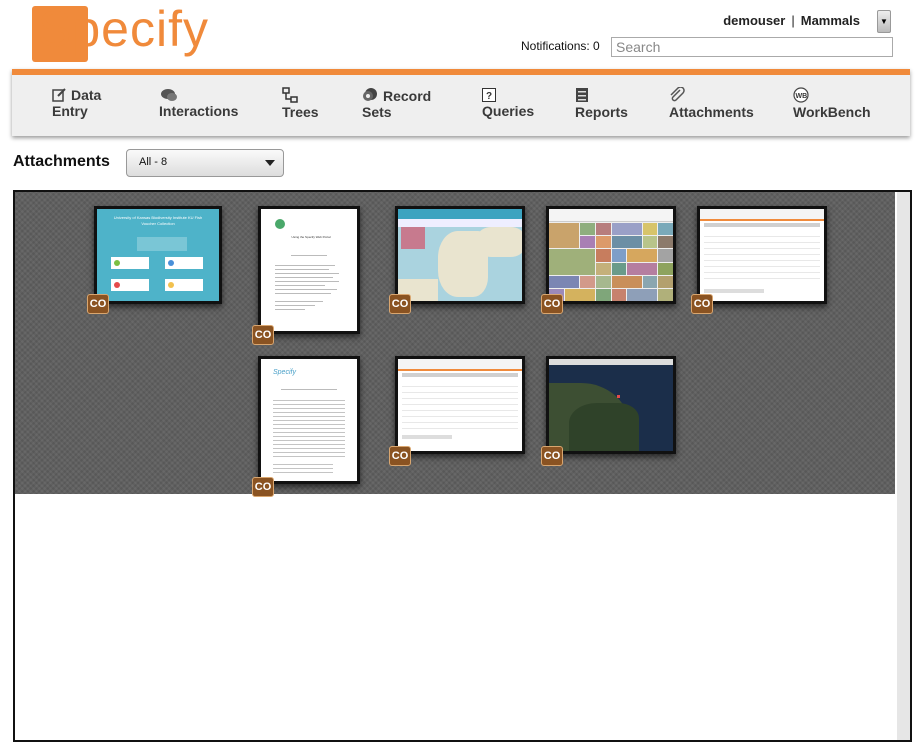 The height and width of the screenshot is (754, 920). Describe the element at coordinates (500, 242) in the screenshot. I see `map-landmass` at that location.